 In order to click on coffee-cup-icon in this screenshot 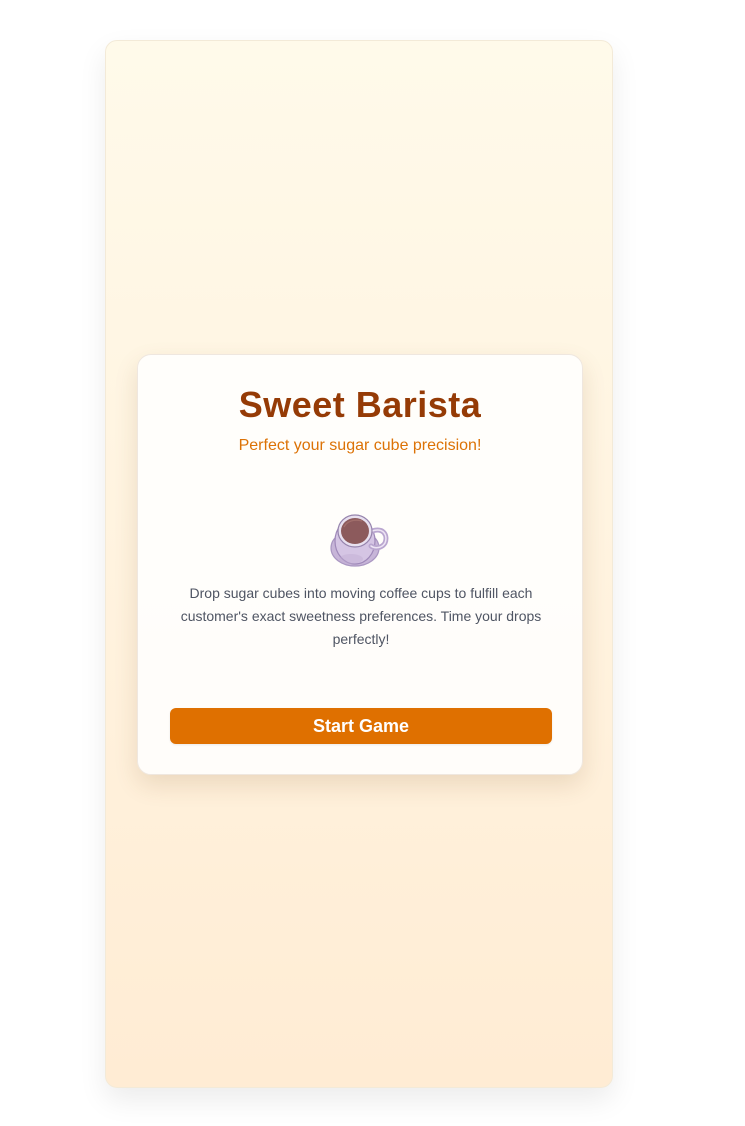, I will do `click(359, 540)`.